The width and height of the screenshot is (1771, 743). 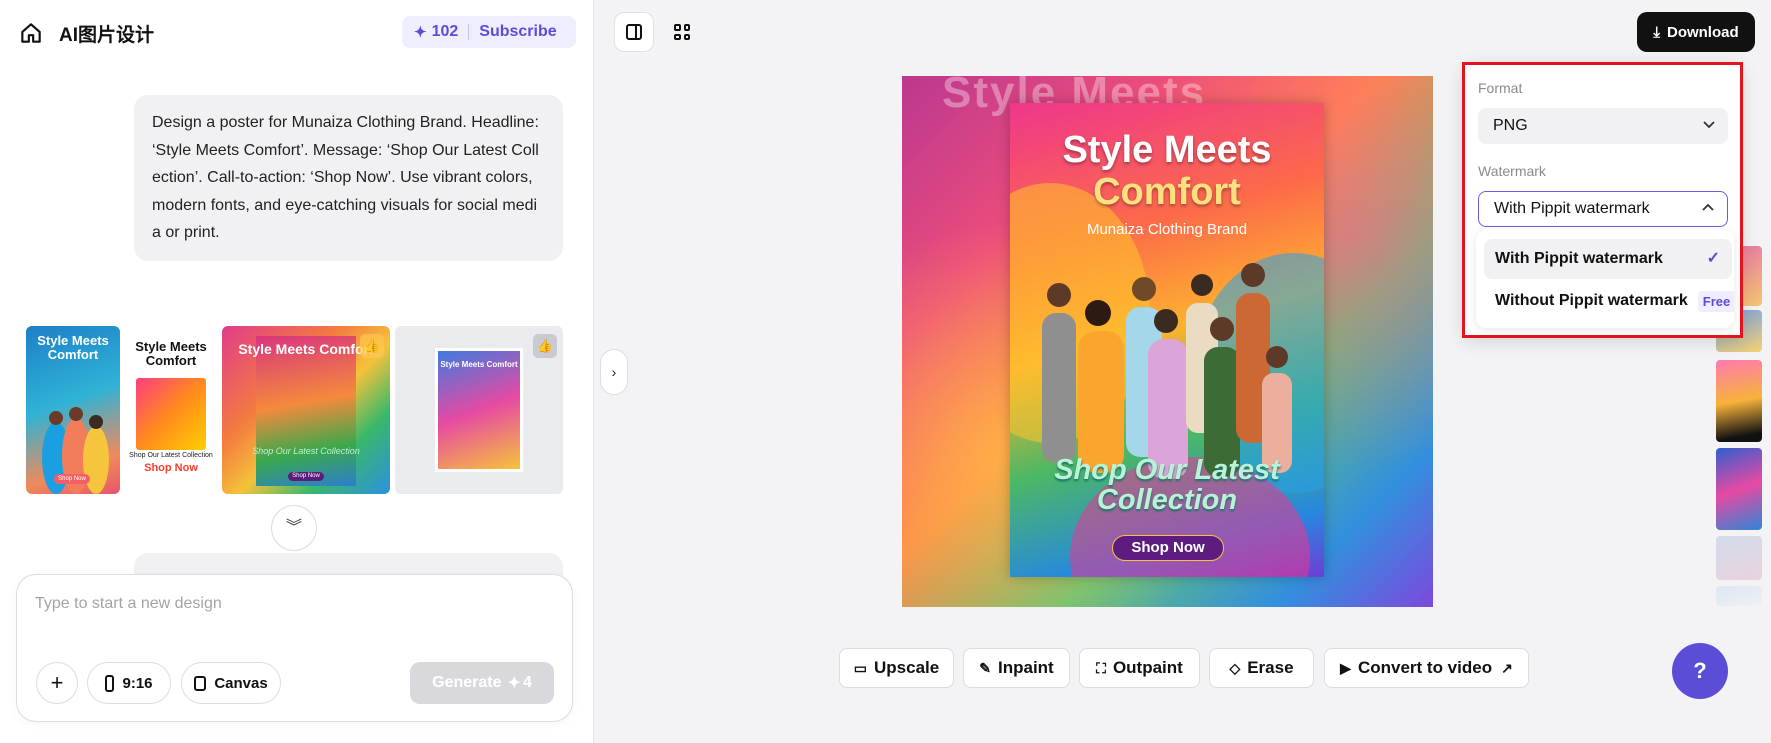 I want to click on chevron-right-icon: ›, so click(x=614, y=372).